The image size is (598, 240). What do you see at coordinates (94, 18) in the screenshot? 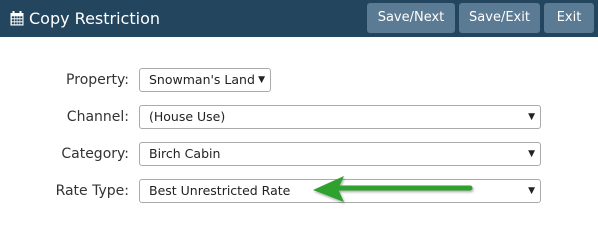
I see `page-title-text: Copy Restriction` at bounding box center [94, 18].